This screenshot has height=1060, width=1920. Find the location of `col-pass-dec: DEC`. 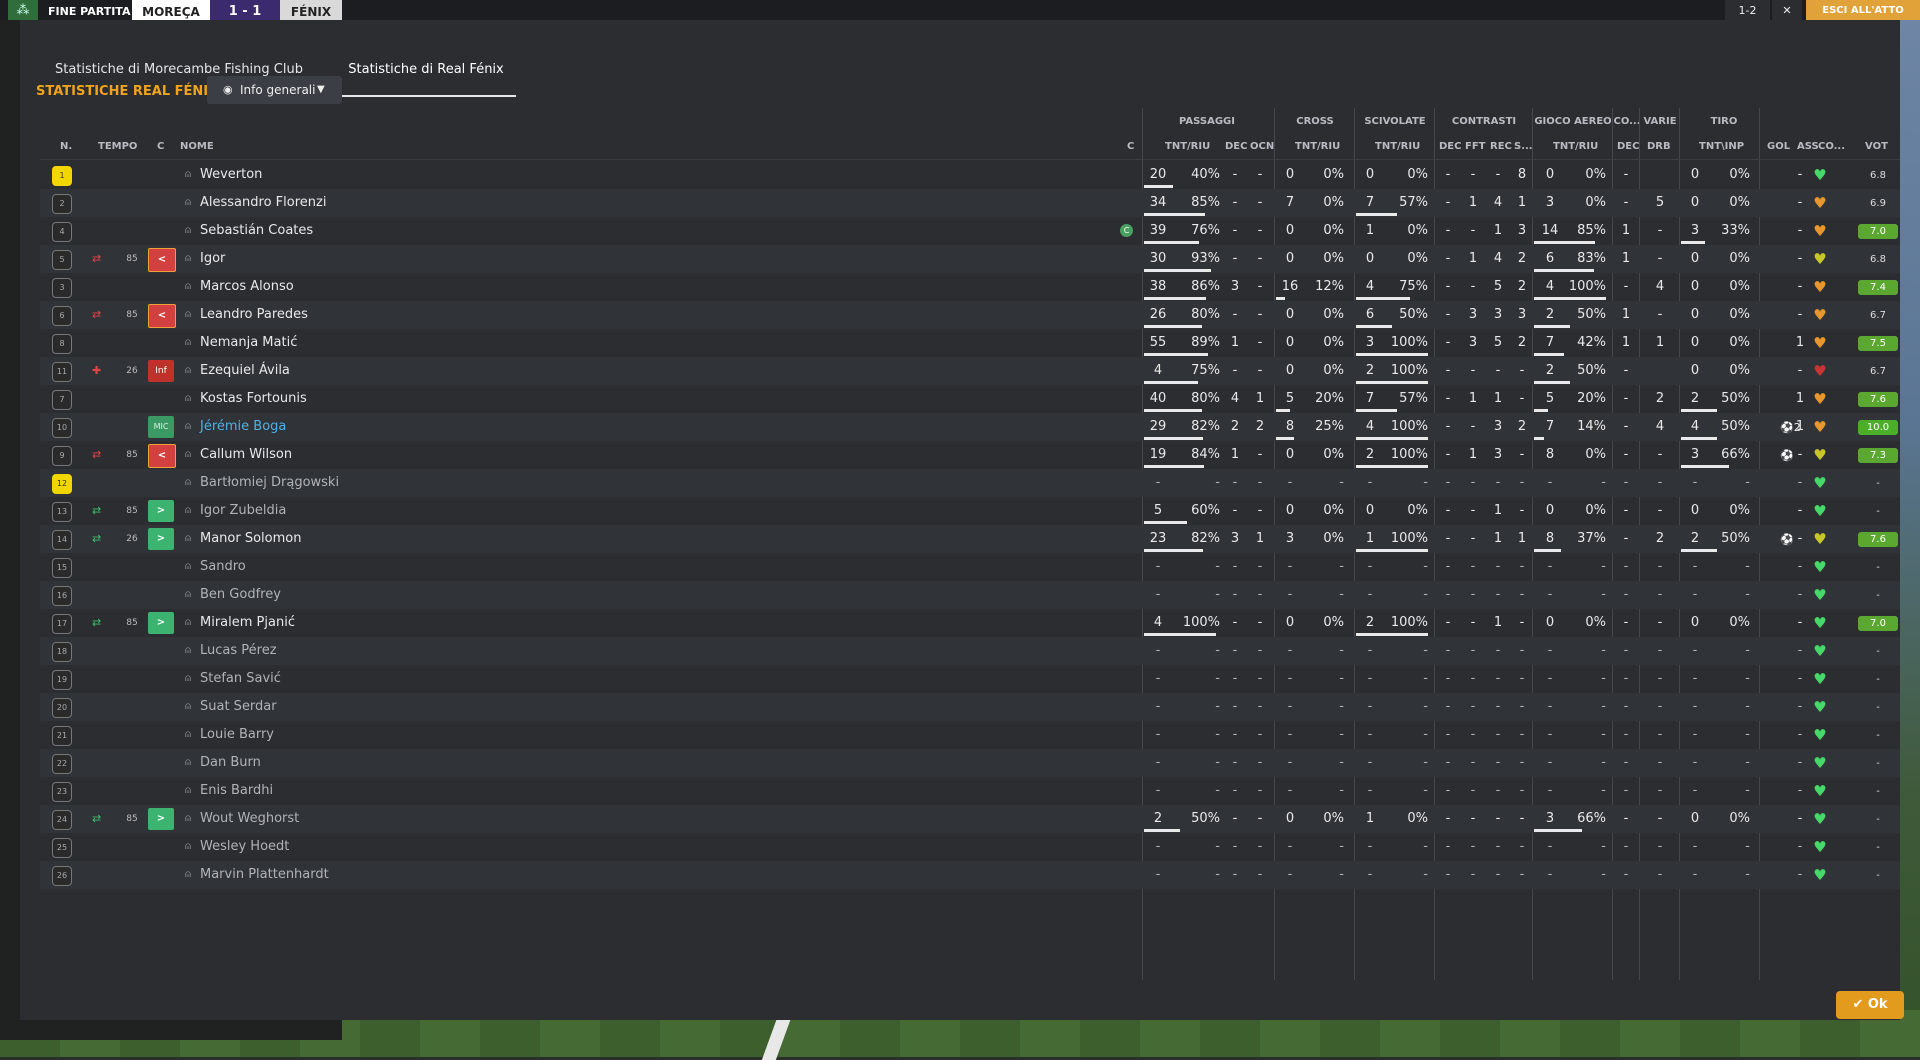

col-pass-dec: DEC is located at coordinates (1236, 147).